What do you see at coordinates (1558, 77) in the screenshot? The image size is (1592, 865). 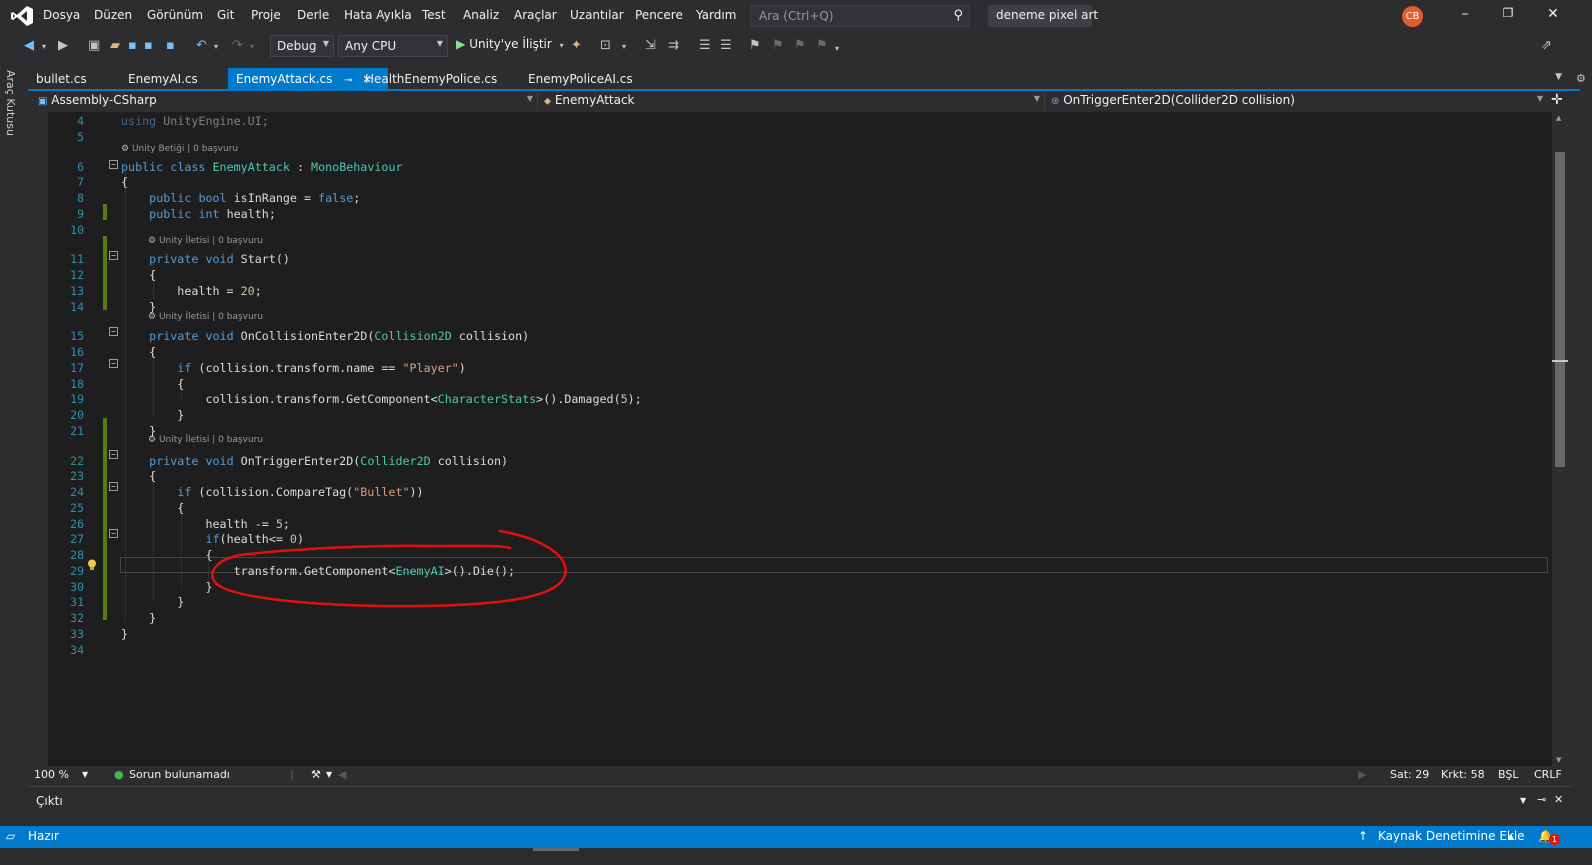 I see `tab-overflow-icon: ▼` at bounding box center [1558, 77].